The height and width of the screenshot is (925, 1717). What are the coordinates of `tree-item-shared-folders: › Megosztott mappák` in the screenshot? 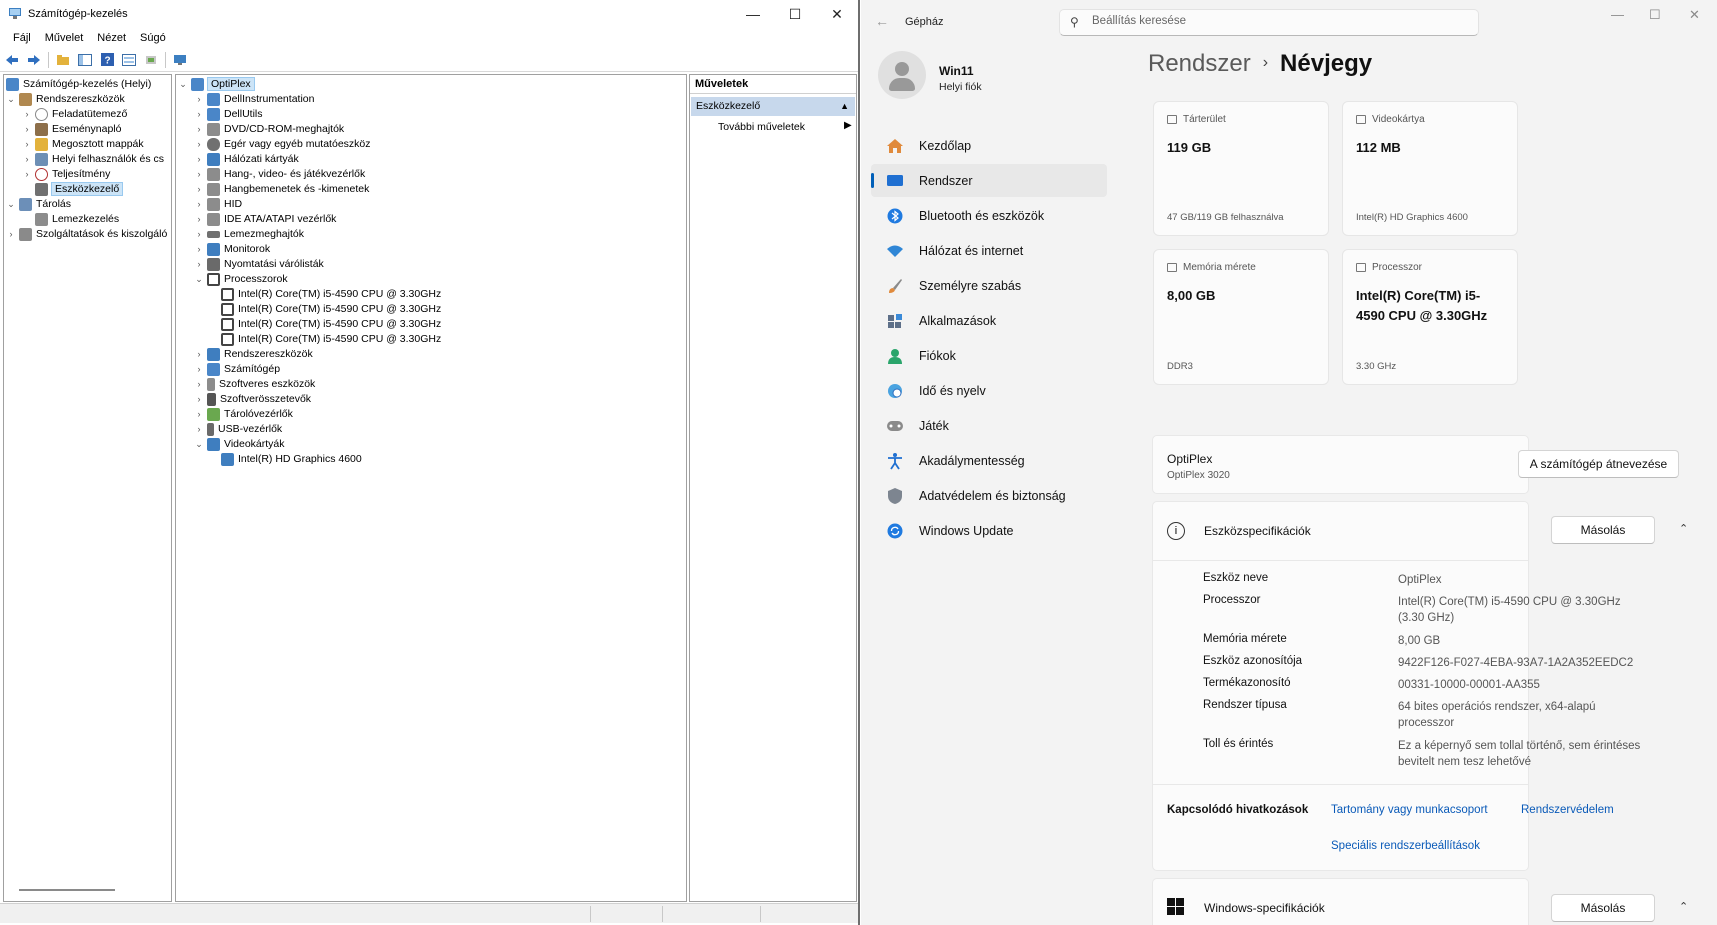 It's located at (83, 144).